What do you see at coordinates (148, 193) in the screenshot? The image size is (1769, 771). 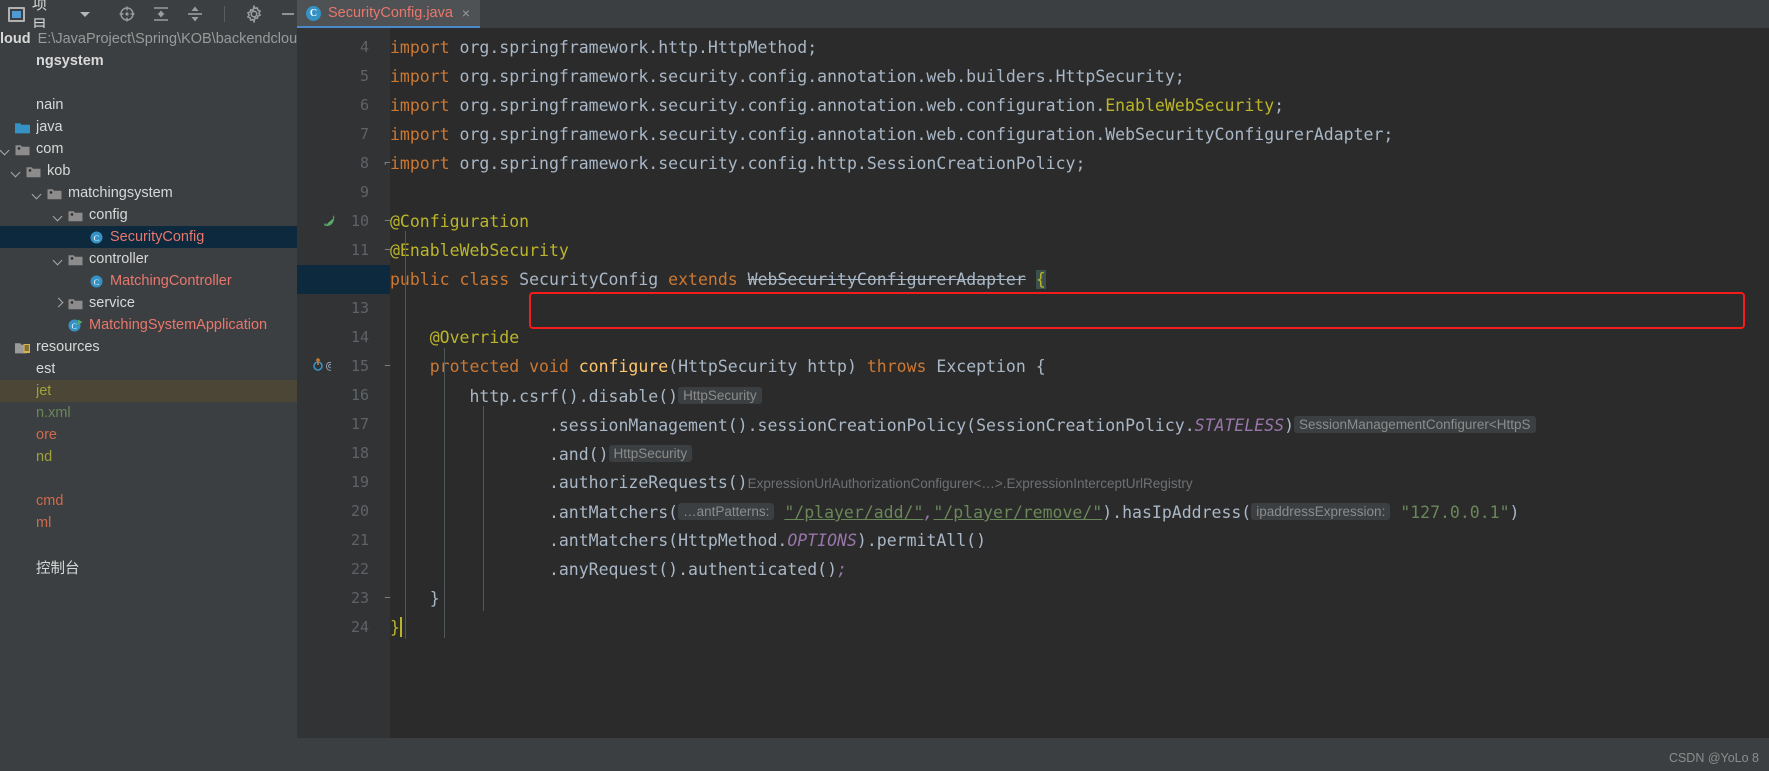 I see `tree-node-matchingsystem: matchingsystem` at bounding box center [148, 193].